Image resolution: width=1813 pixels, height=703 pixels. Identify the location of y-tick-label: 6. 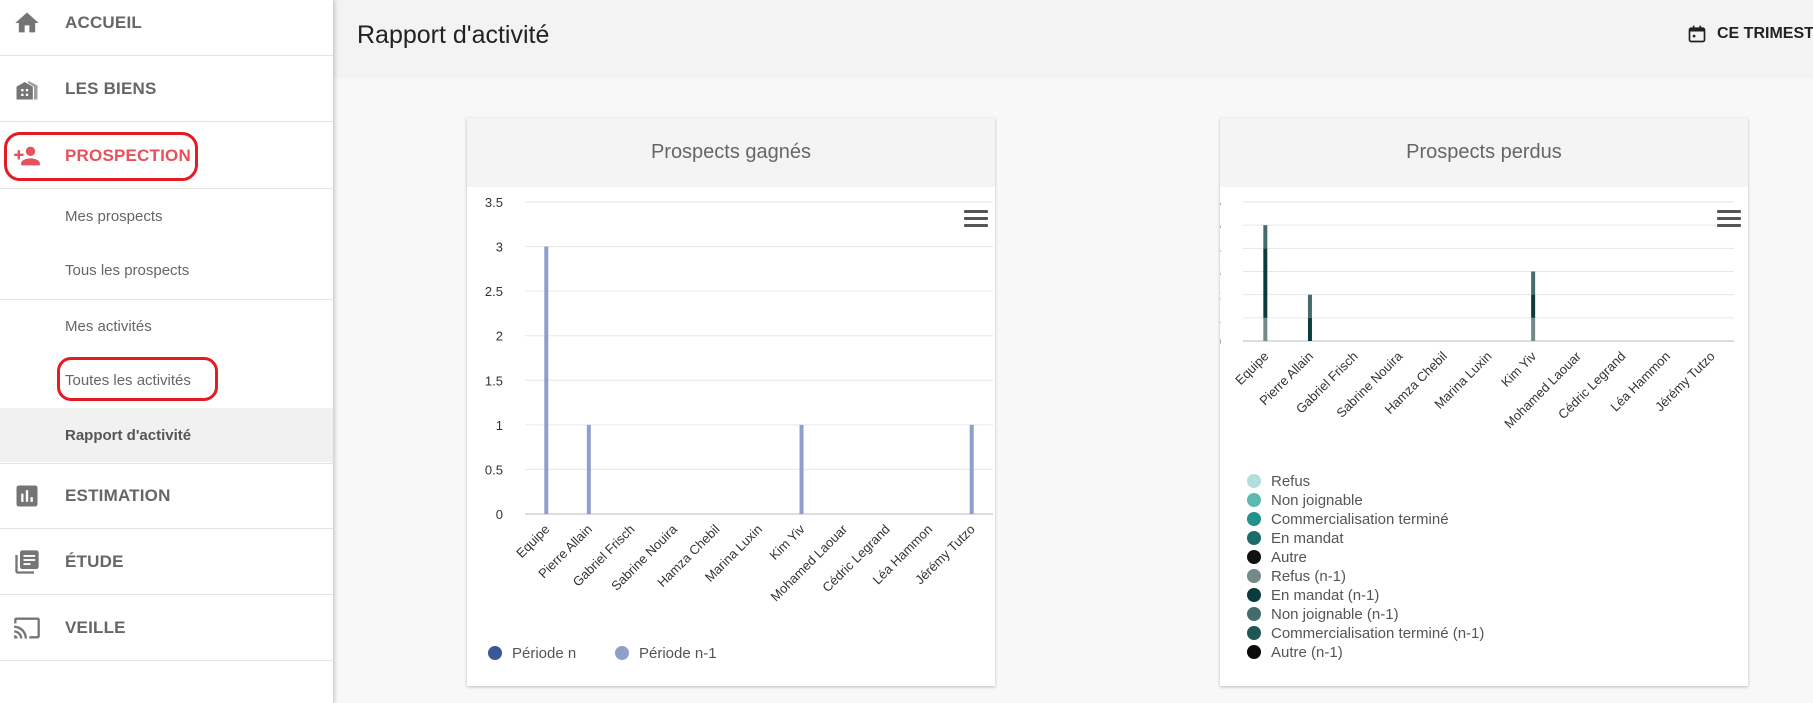
(1220, 202).